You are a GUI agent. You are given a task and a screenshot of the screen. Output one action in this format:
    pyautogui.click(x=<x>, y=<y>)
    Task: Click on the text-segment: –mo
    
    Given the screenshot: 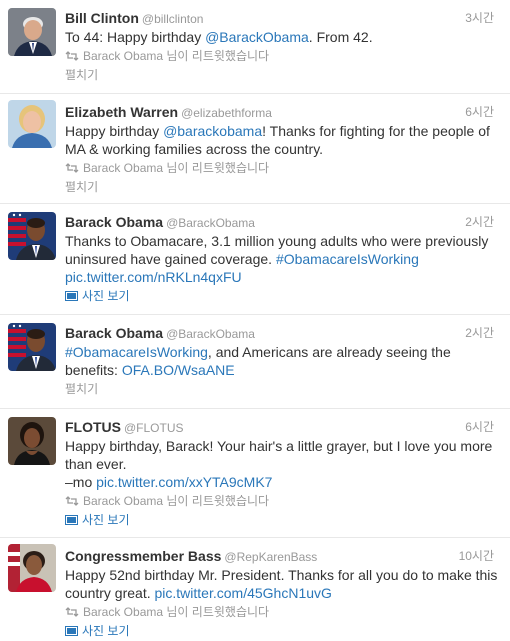 What is the action you would take?
    pyautogui.click(x=81, y=482)
    